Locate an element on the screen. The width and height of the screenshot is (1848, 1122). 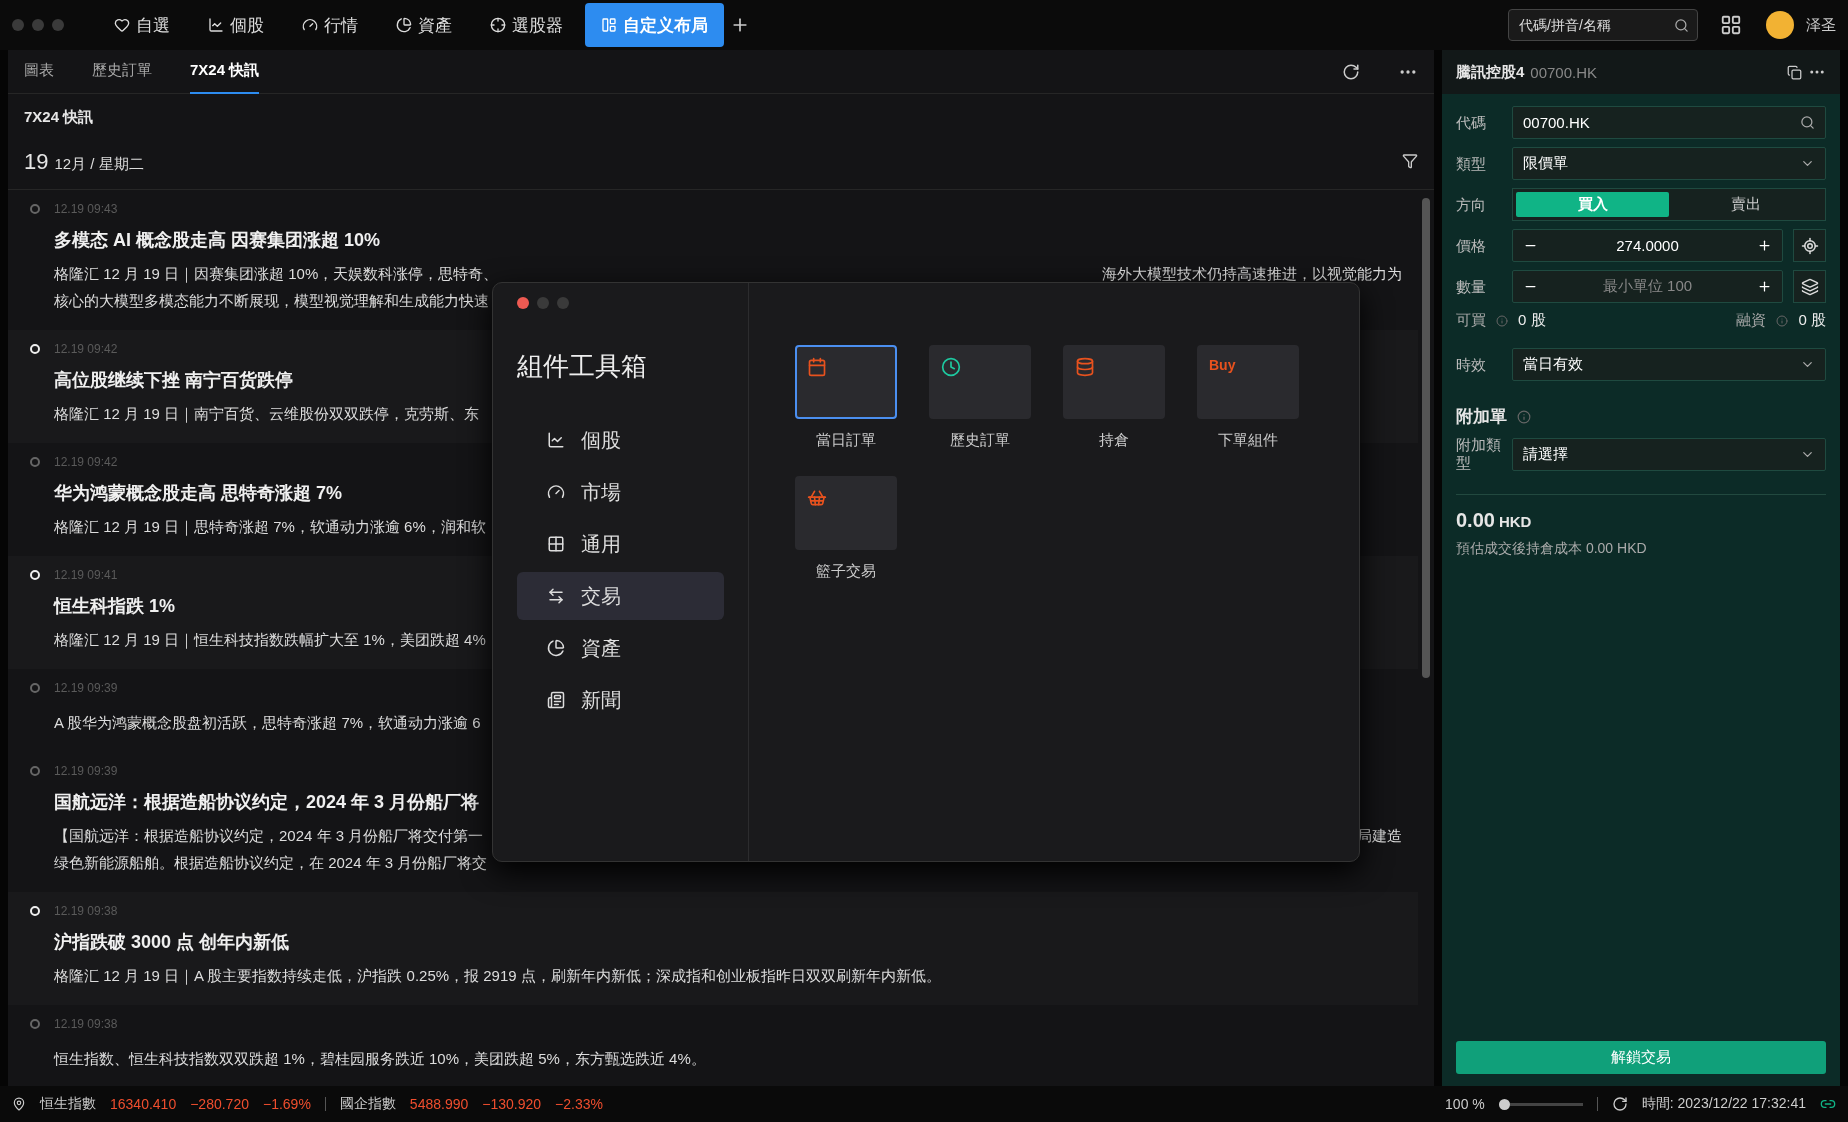
zoom-reading: 100 % is located at coordinates (1465, 1104).